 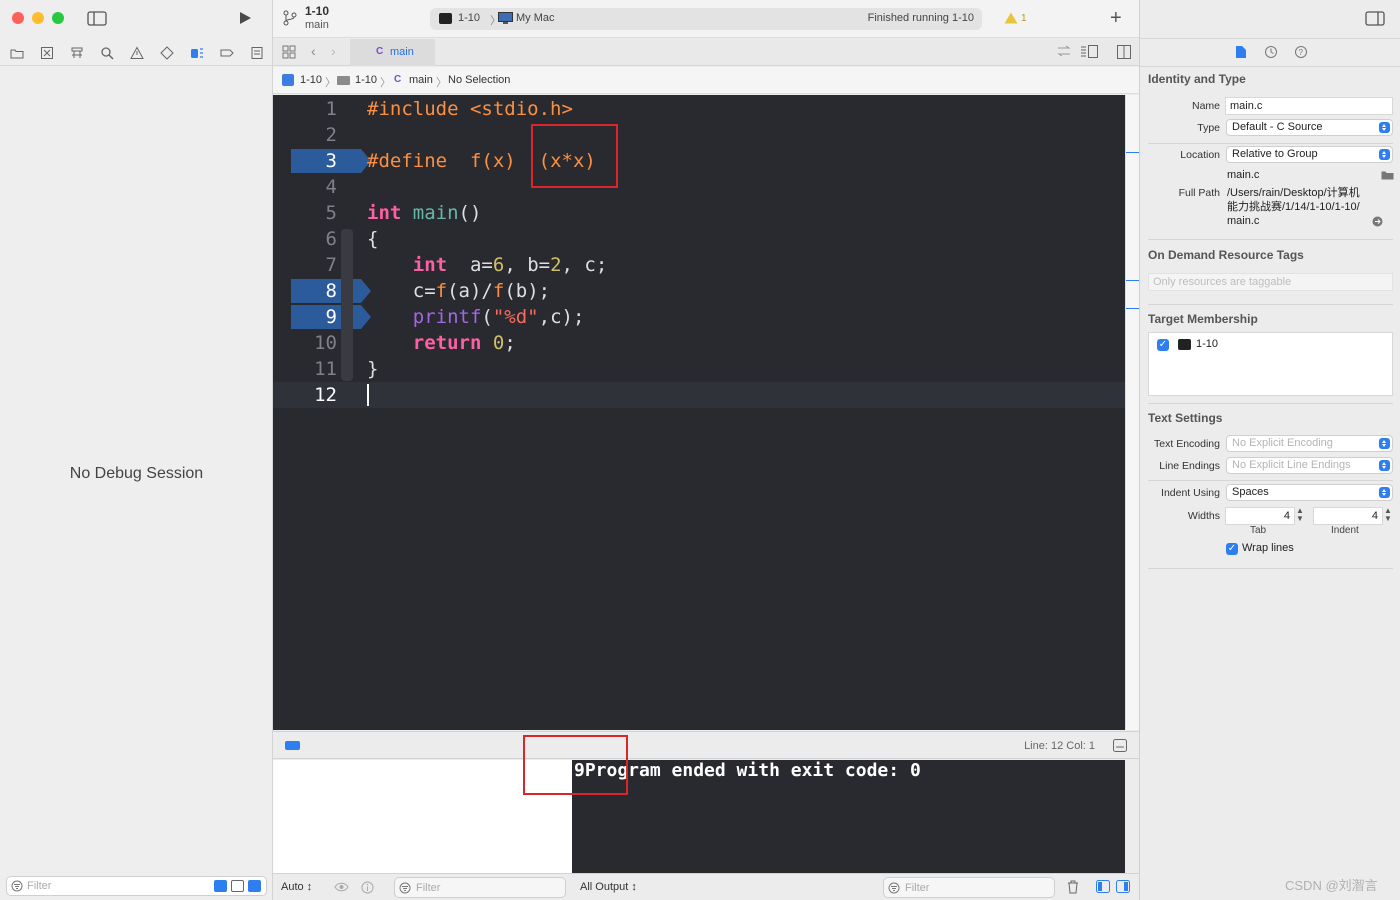 I want to click on indent-width-stepper: ▲ ▼, so click(x=1389, y=516).